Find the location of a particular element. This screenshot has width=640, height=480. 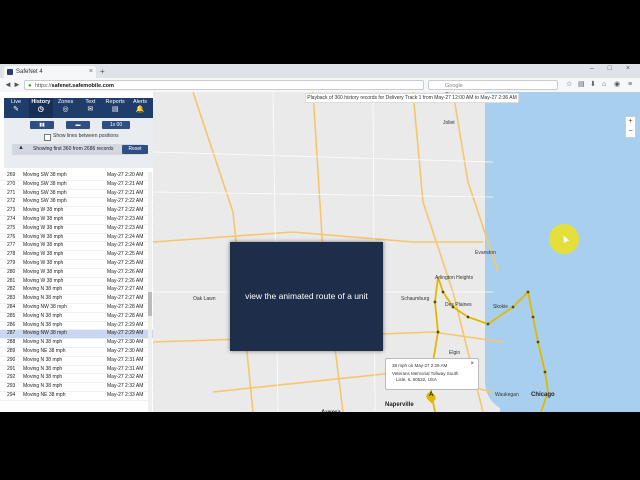

tab-zones: Zones ◎ is located at coordinates (66, 108).